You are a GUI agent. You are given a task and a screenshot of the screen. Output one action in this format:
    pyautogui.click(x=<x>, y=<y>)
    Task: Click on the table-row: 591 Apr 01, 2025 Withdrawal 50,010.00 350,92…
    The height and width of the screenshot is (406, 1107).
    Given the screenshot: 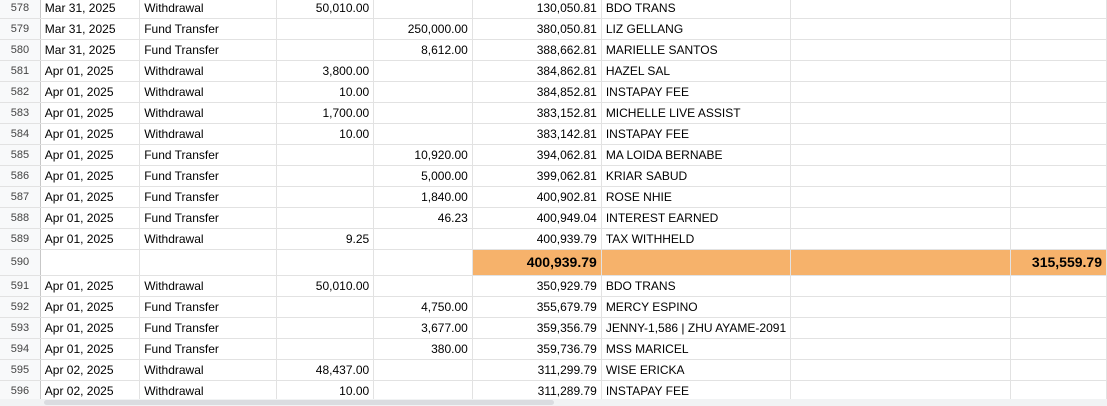 What is the action you would take?
    pyautogui.click(x=553, y=286)
    